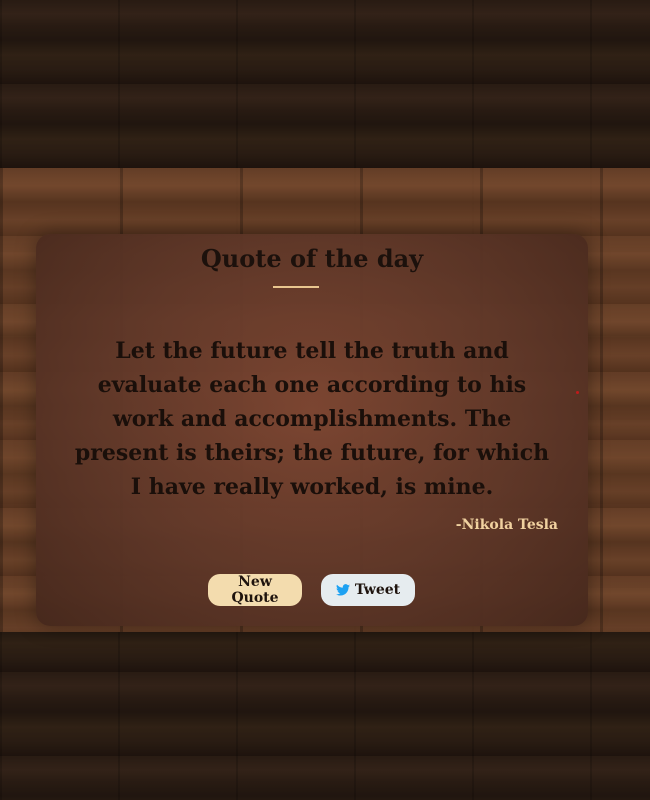 Image resolution: width=650 pixels, height=800 pixels. Describe the element at coordinates (377, 590) in the screenshot. I see `tweet-label: Tweet` at that location.